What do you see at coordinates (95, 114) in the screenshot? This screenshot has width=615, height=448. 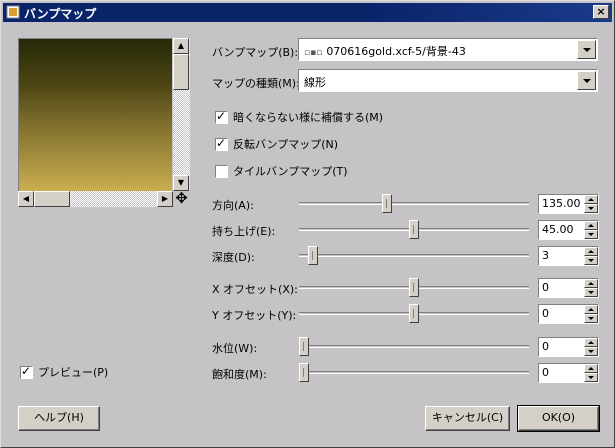 I see `preview-image` at bounding box center [95, 114].